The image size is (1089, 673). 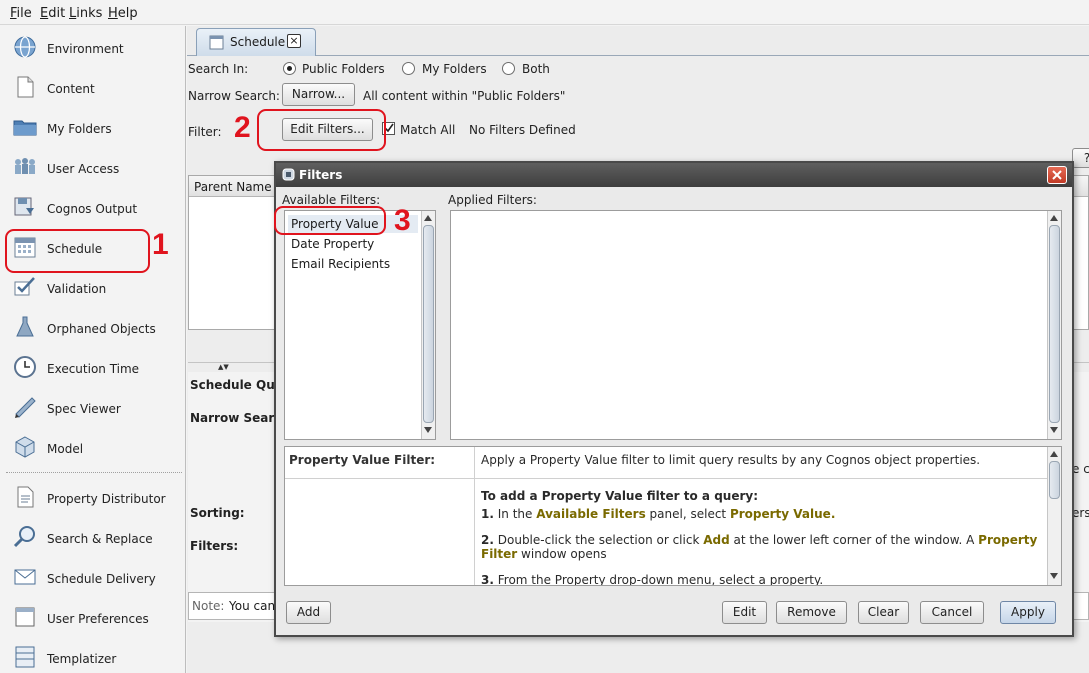 I want to click on applied-scrollbar, so click(x=1054, y=325).